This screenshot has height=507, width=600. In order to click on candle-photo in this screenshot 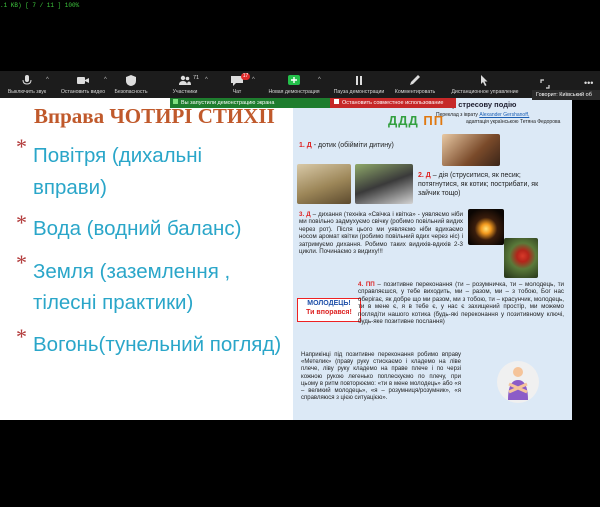, I will do `click(486, 227)`.